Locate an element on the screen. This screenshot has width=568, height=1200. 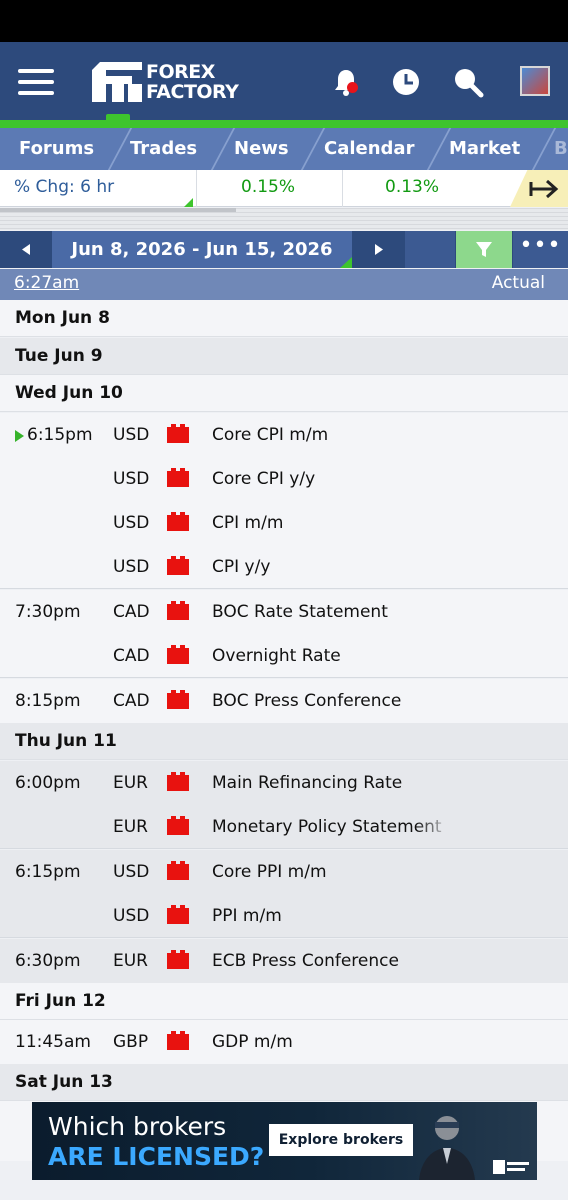
logo-text: FOREX FACTORY is located at coordinates (192, 82).